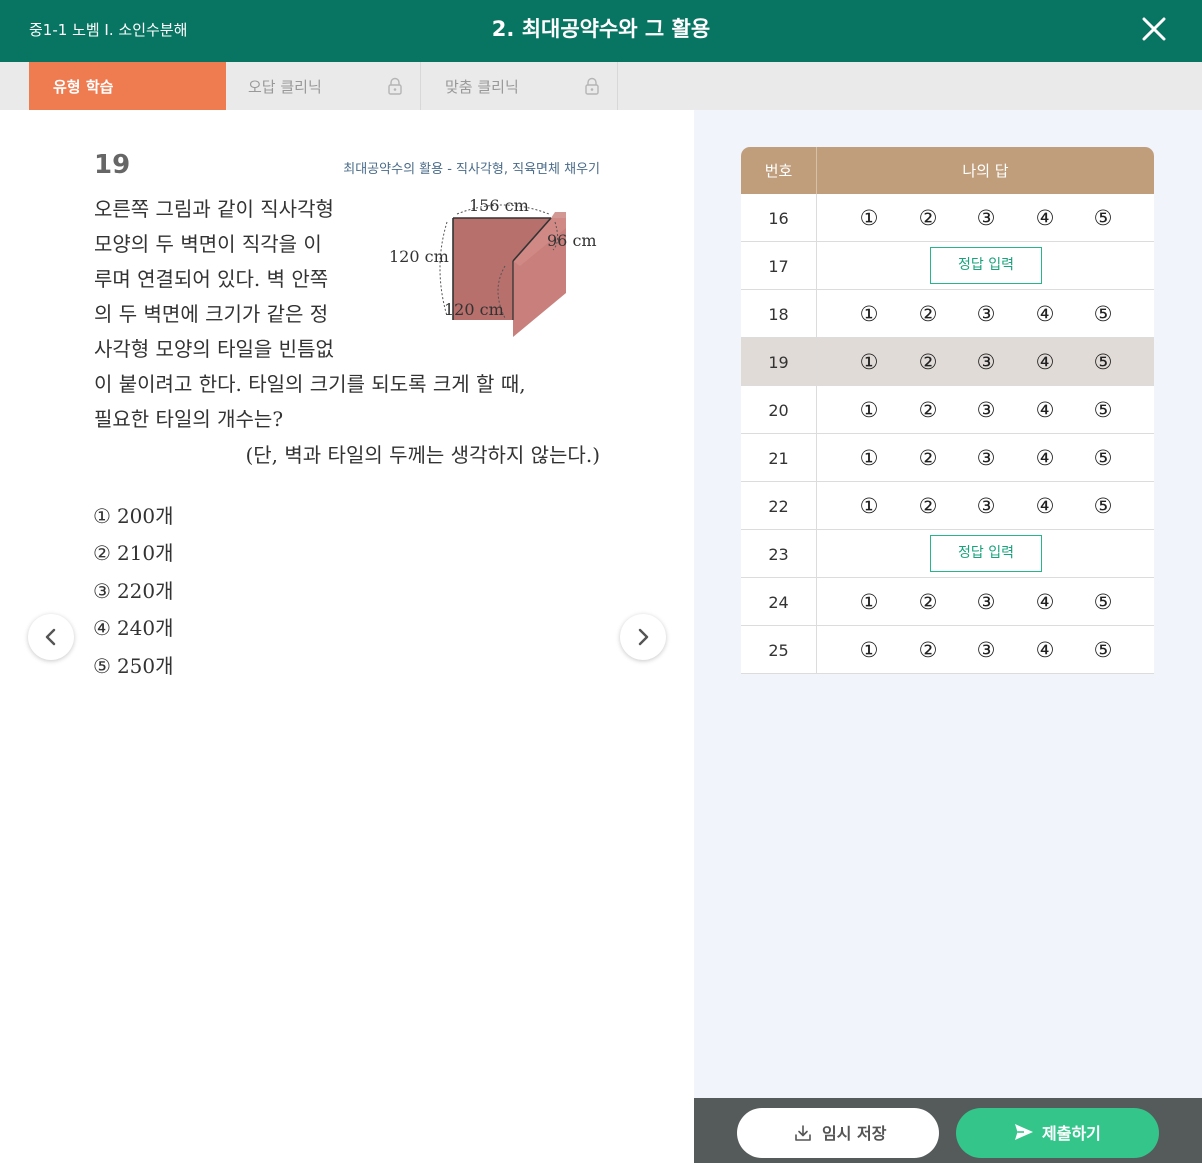  Describe the element at coordinates (310, 384) in the screenshot. I see `question-line: 이 붙이려고 한다. 타일의 크기를 되도록 크게 할 때,` at that location.